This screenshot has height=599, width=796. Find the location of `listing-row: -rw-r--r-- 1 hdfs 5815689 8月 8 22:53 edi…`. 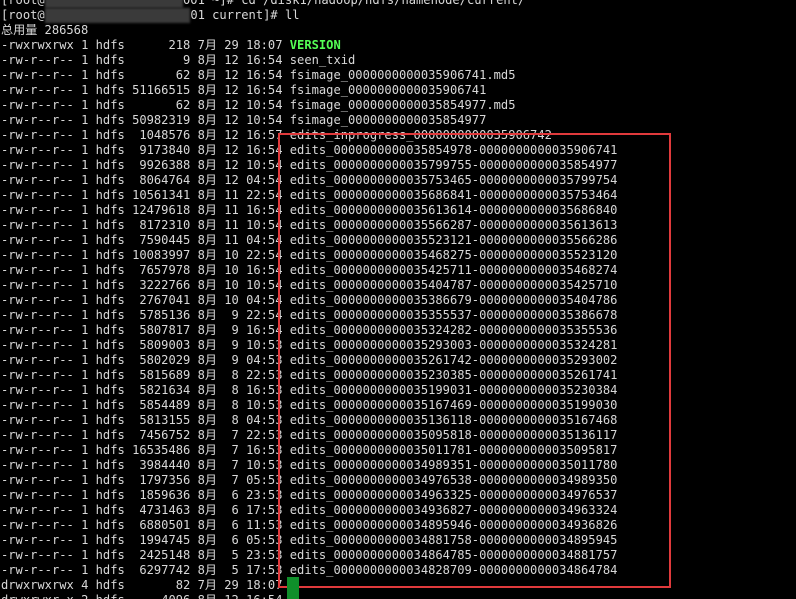

listing-row: -rw-r--r-- 1 hdfs 5815689 8月 8 22:53 edi… is located at coordinates (309, 375).